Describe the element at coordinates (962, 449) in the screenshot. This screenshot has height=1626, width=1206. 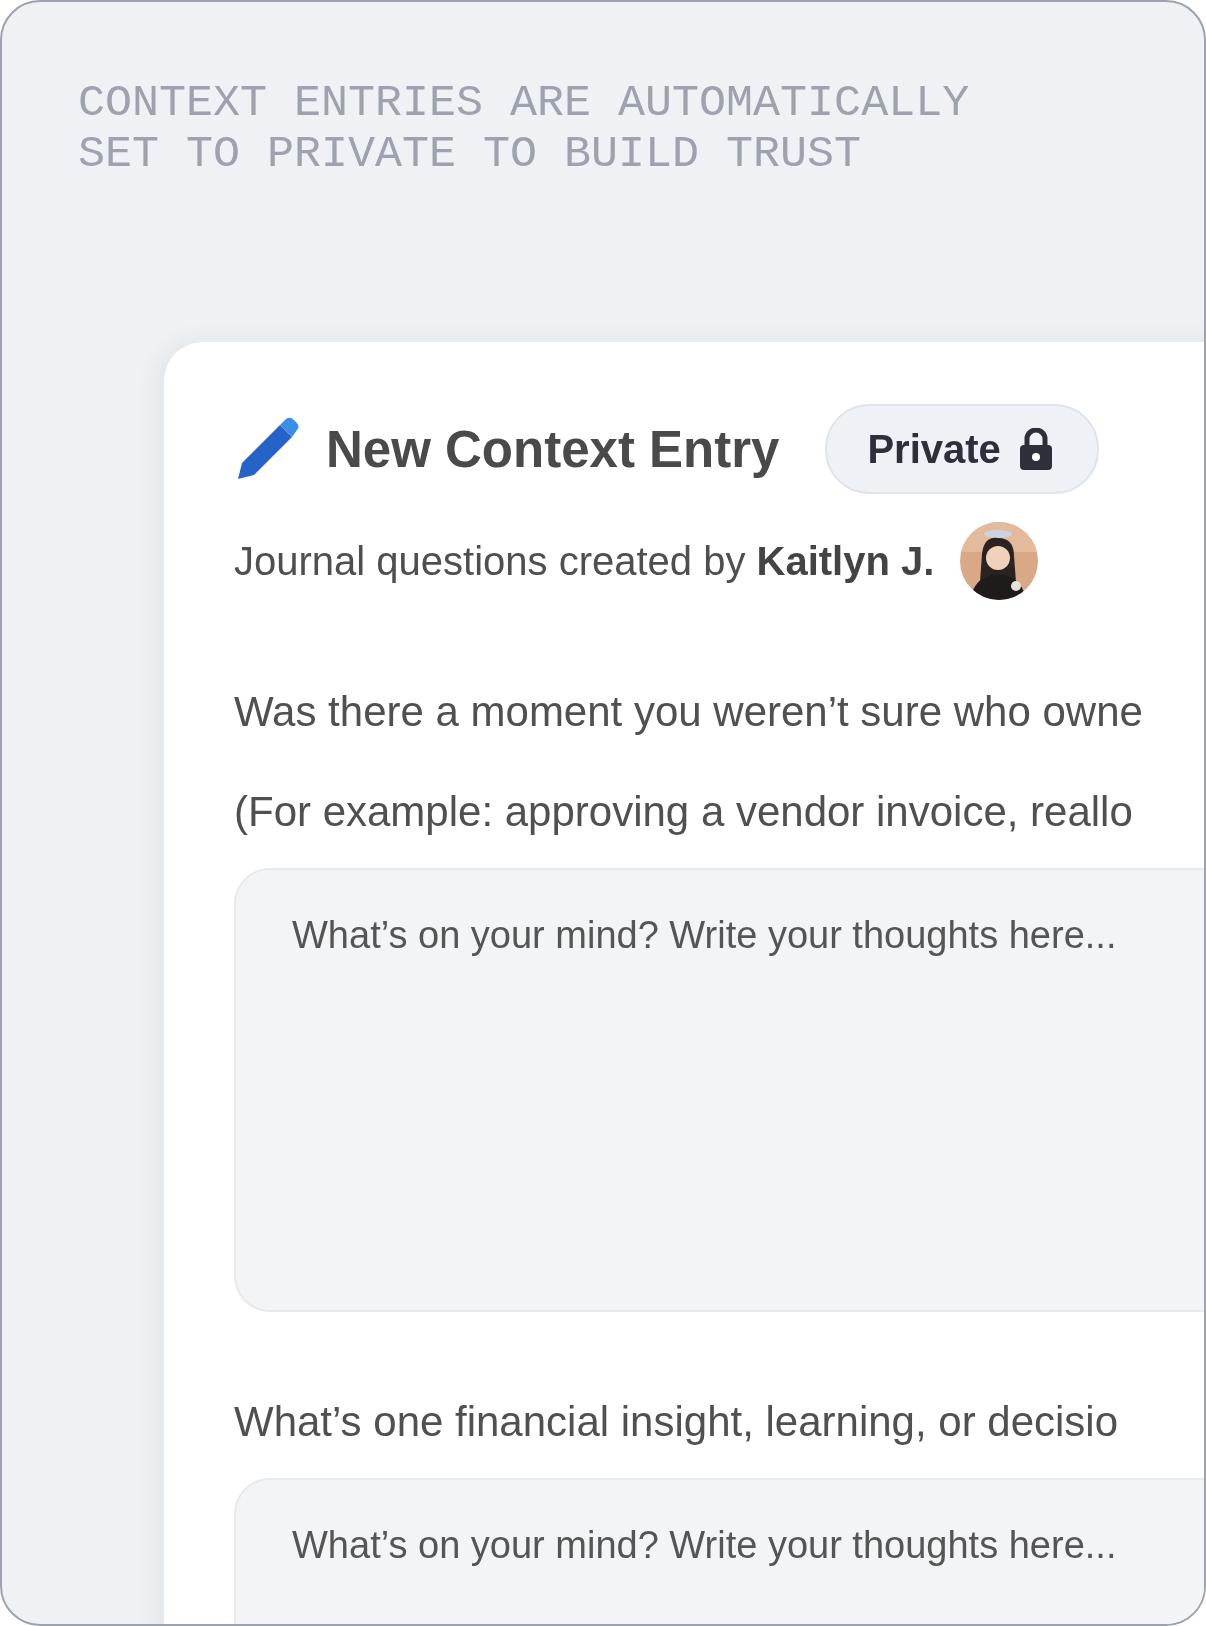
I see `privacy-badge: Private` at that location.